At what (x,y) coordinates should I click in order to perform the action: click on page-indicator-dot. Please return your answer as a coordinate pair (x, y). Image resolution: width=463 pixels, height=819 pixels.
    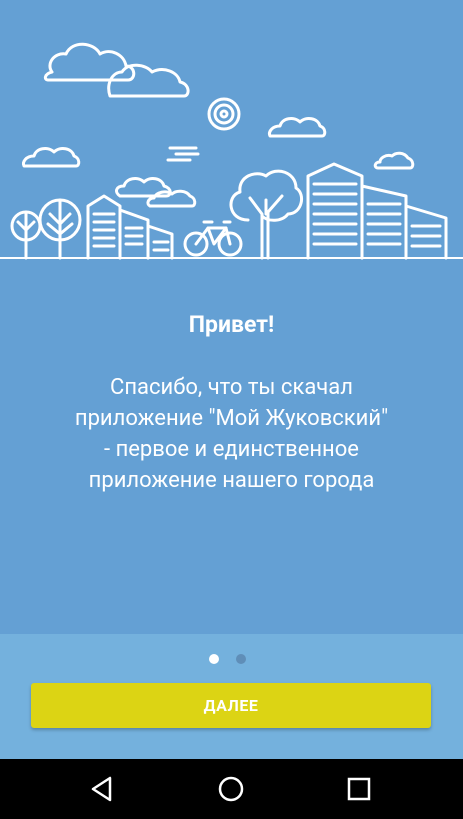
    Looking at the image, I should click on (241, 659).